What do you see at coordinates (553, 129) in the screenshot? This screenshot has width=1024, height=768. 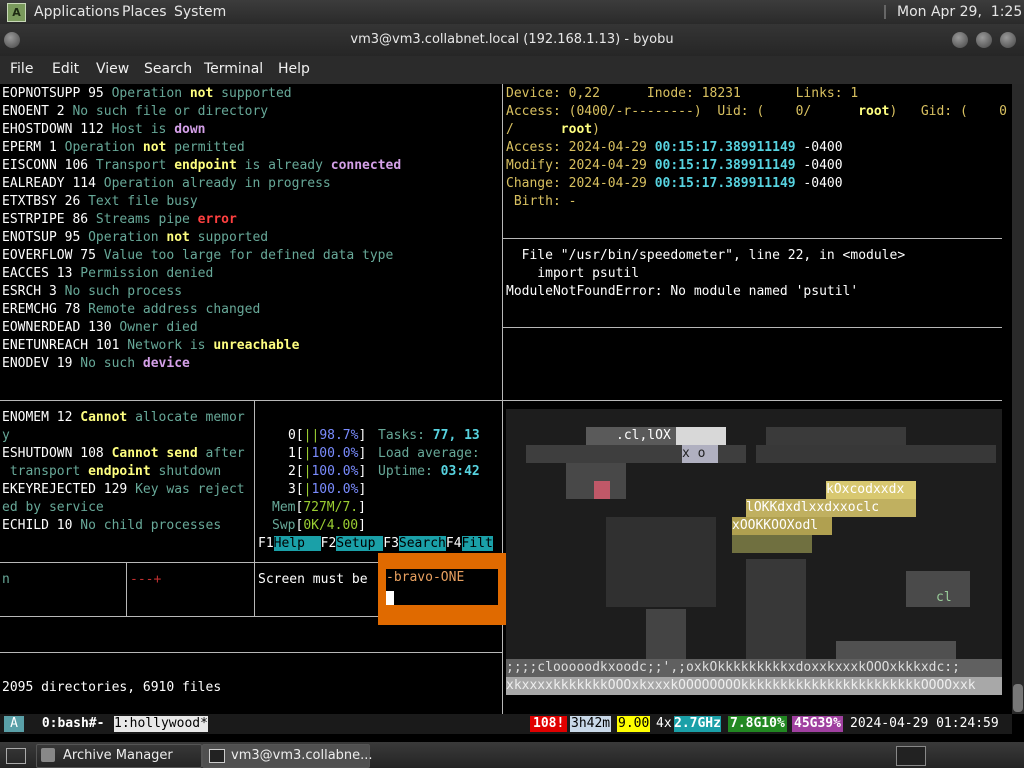 I see `terminal-line: / root)` at bounding box center [553, 129].